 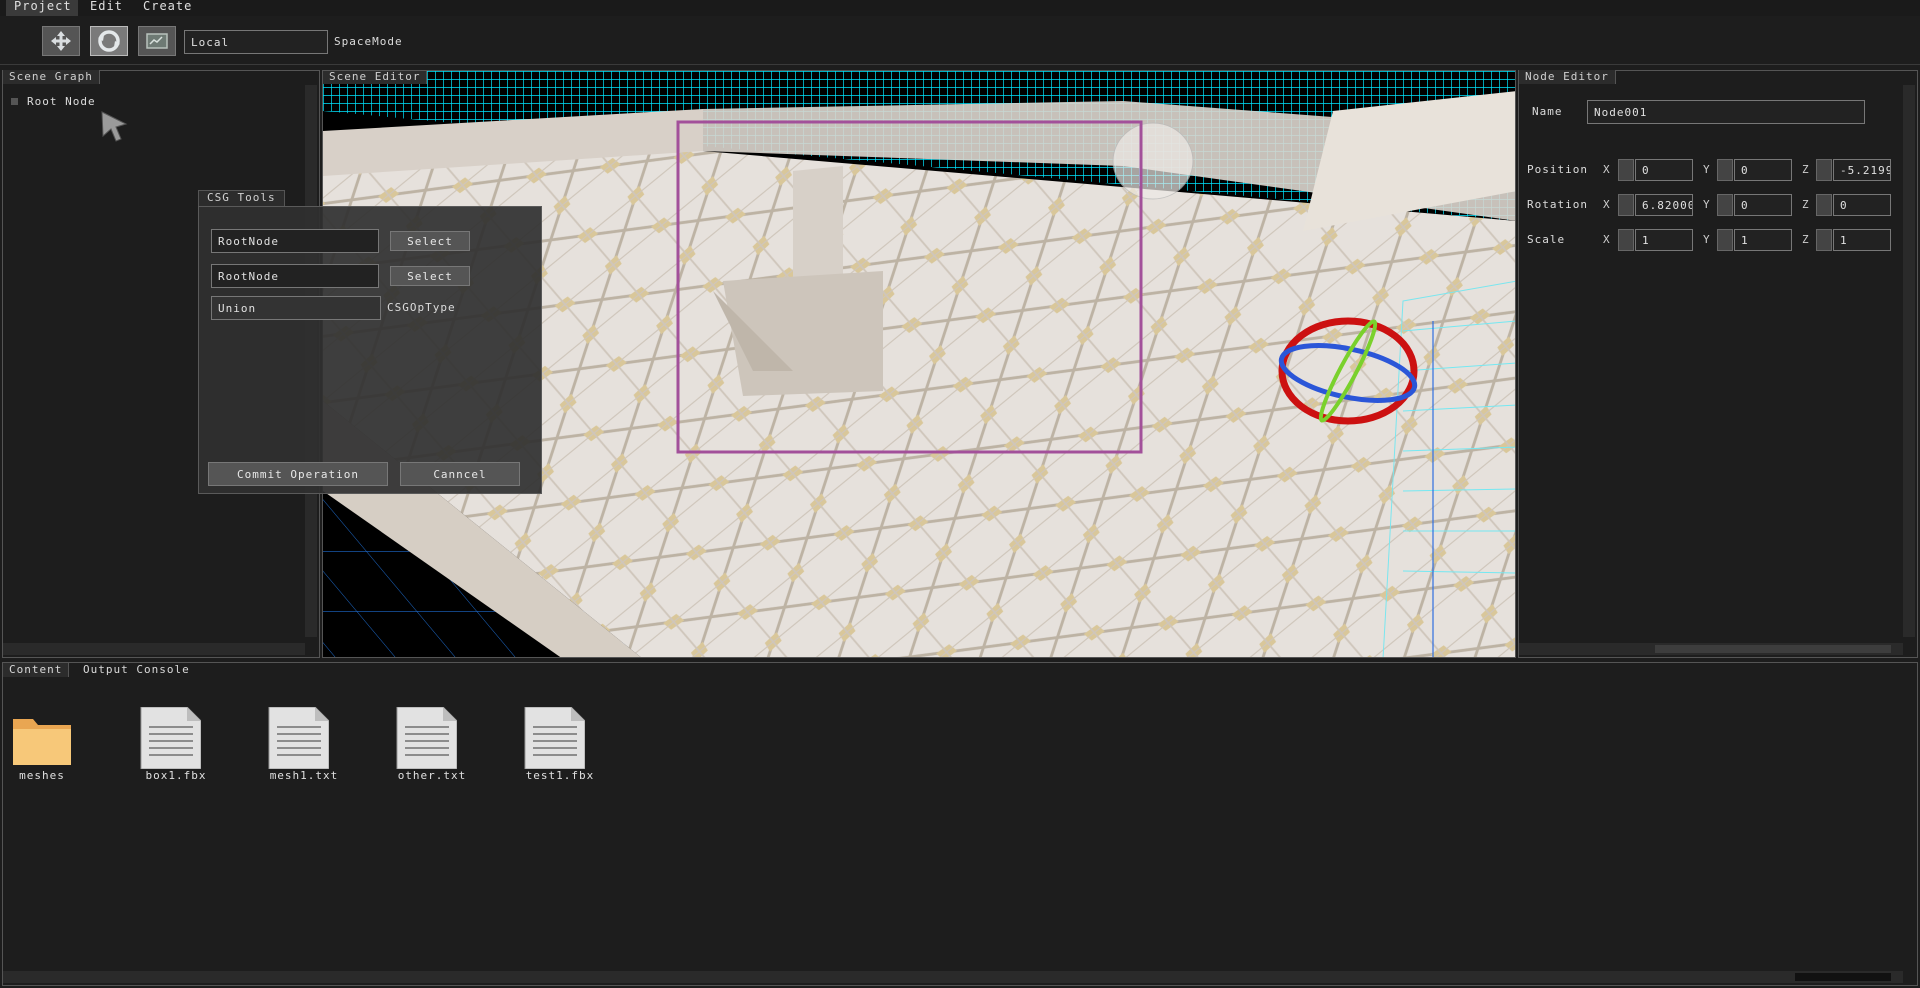 What do you see at coordinates (1806, 204) in the screenshot?
I see `rotation-z-axis-label: Z` at bounding box center [1806, 204].